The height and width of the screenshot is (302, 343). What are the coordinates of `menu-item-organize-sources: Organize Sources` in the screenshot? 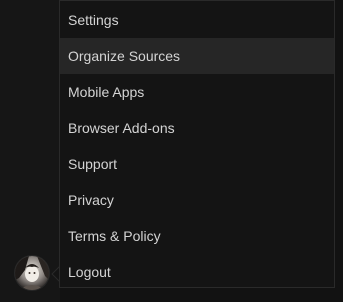 It's located at (197, 56).